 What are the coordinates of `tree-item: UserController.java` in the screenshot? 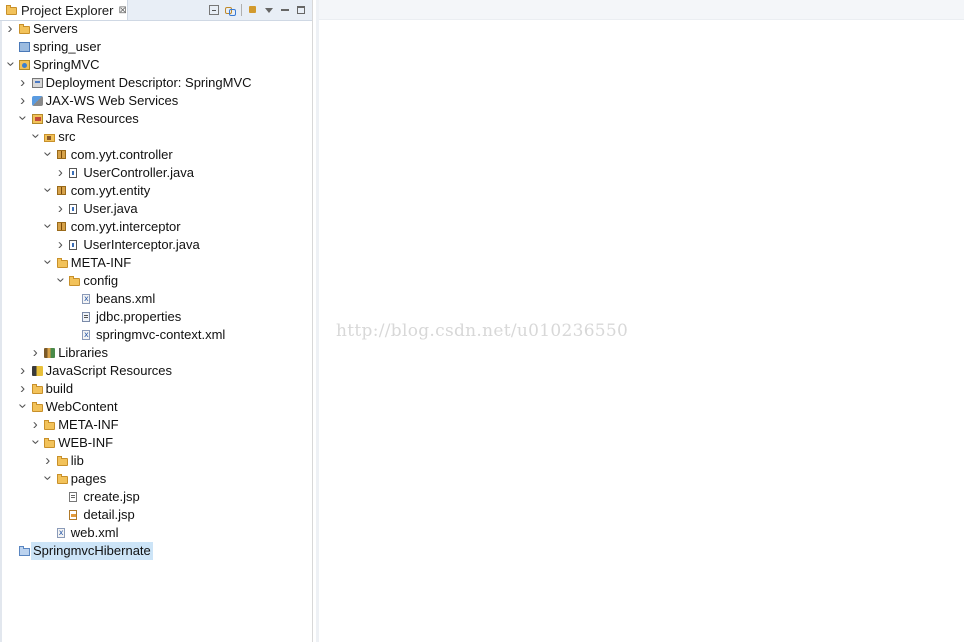 It's located at (150, 173).